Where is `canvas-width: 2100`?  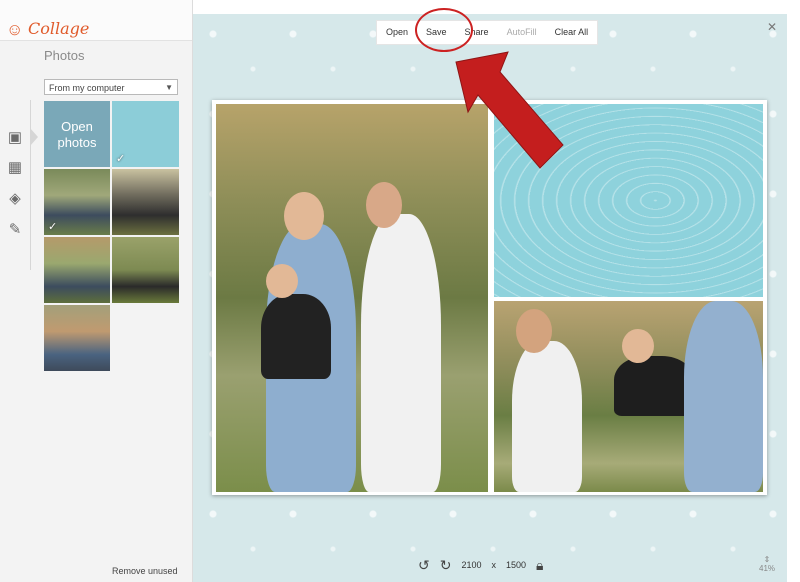 canvas-width: 2100 is located at coordinates (471, 565).